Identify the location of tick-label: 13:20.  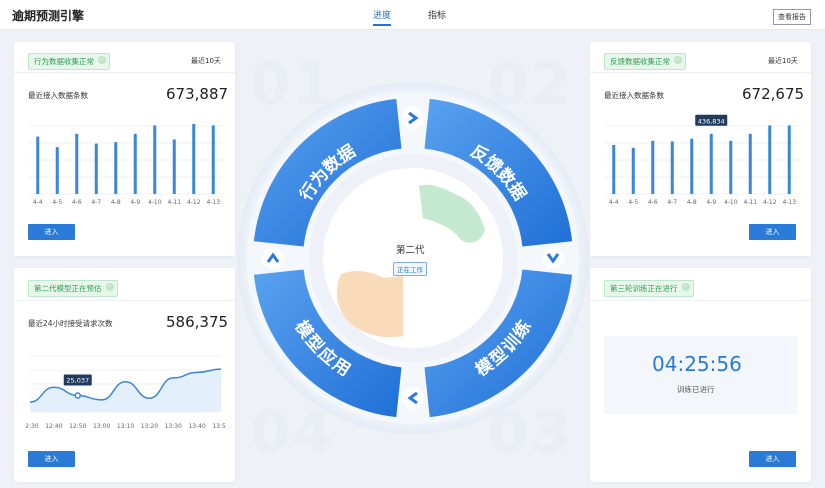
(149, 426).